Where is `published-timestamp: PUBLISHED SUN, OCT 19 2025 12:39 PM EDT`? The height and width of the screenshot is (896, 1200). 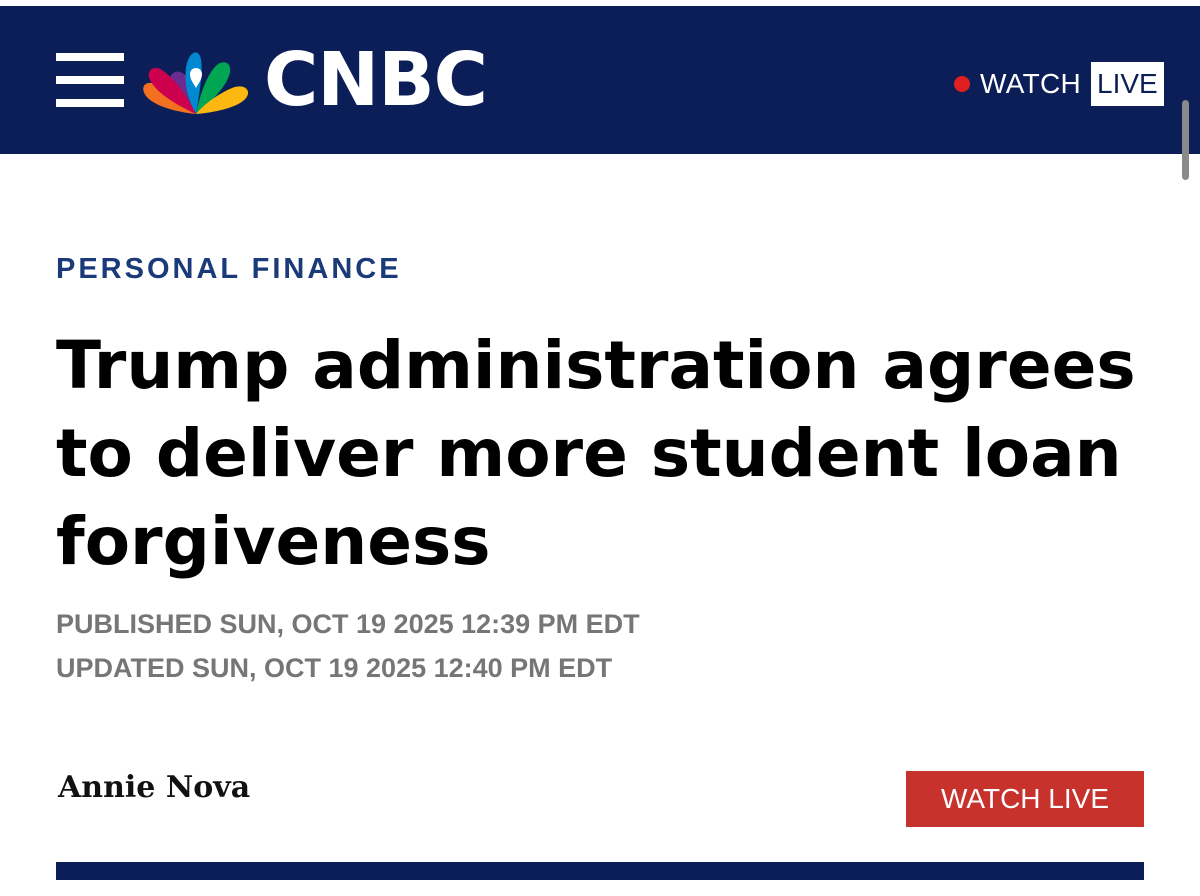 published-timestamp: PUBLISHED SUN, OCT 19 2025 12:39 PM EDT is located at coordinates (348, 624).